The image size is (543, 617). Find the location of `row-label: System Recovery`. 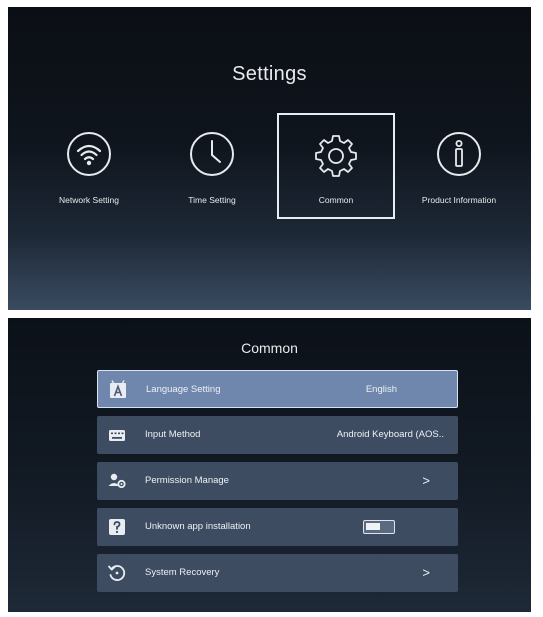

row-label: System Recovery is located at coordinates (182, 572).